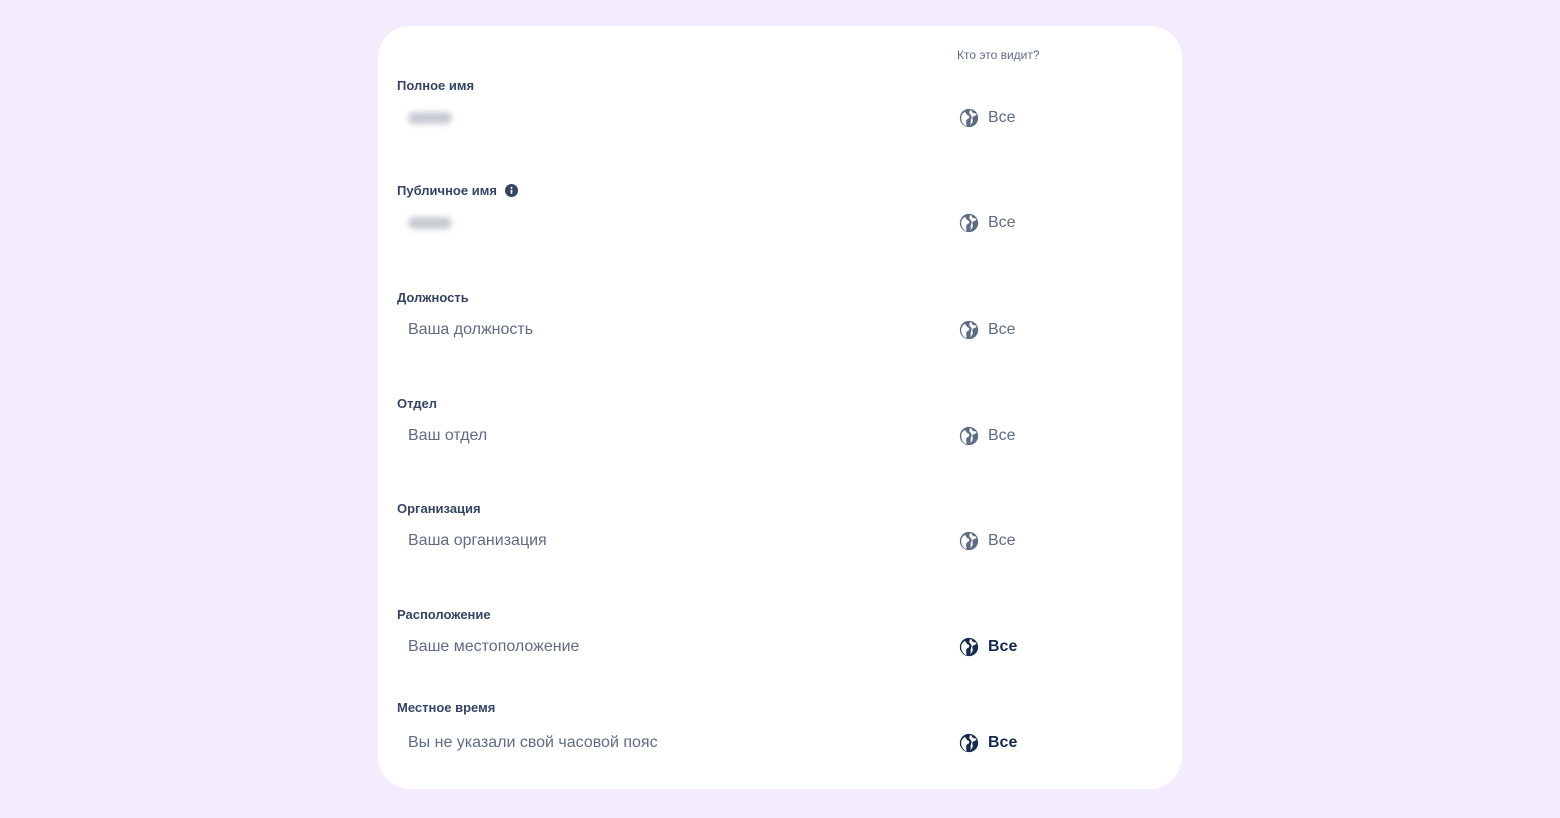 The width and height of the screenshot is (1560, 818). Describe the element at coordinates (444, 614) in the screenshot. I see `field-label: Расположение` at that location.